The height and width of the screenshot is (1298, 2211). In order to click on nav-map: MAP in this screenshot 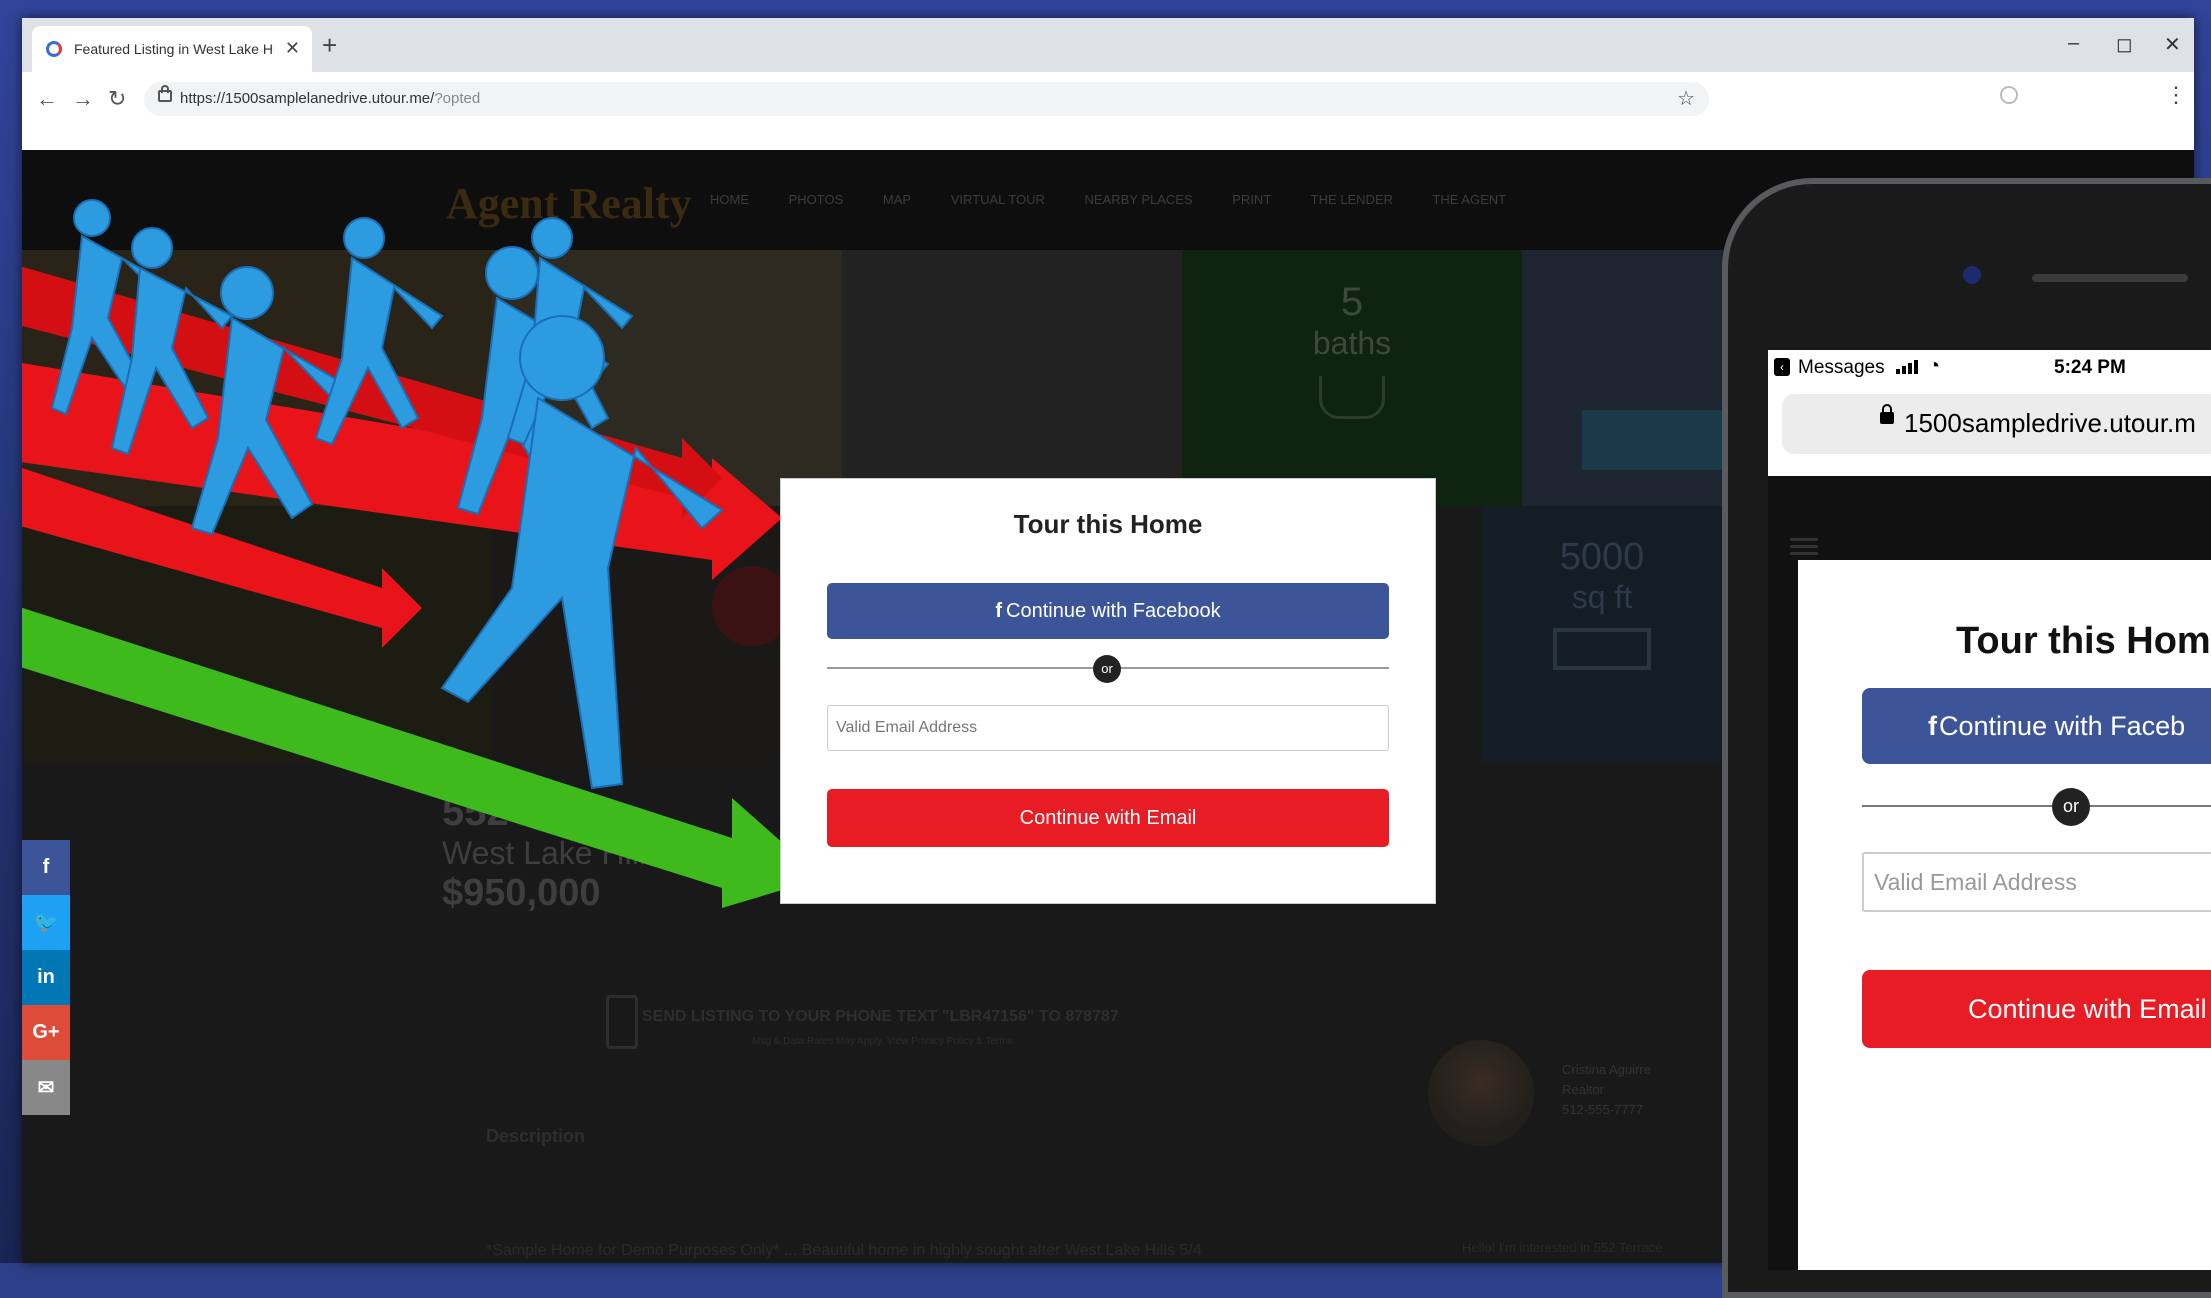, I will do `click(897, 199)`.